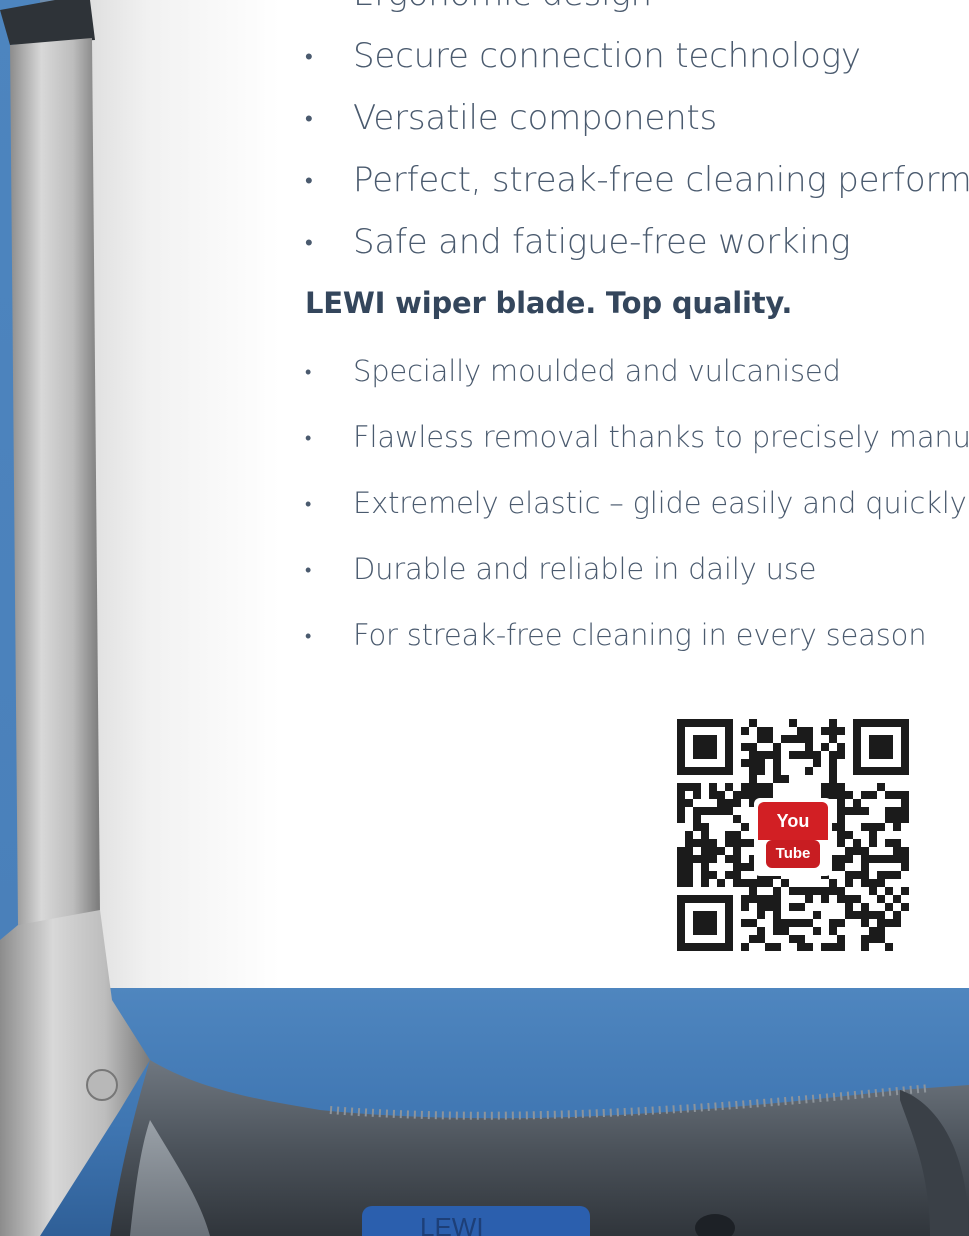  What do you see at coordinates (561, 569) in the screenshot?
I see `list-item: • Durable and reliable in daily use` at bounding box center [561, 569].